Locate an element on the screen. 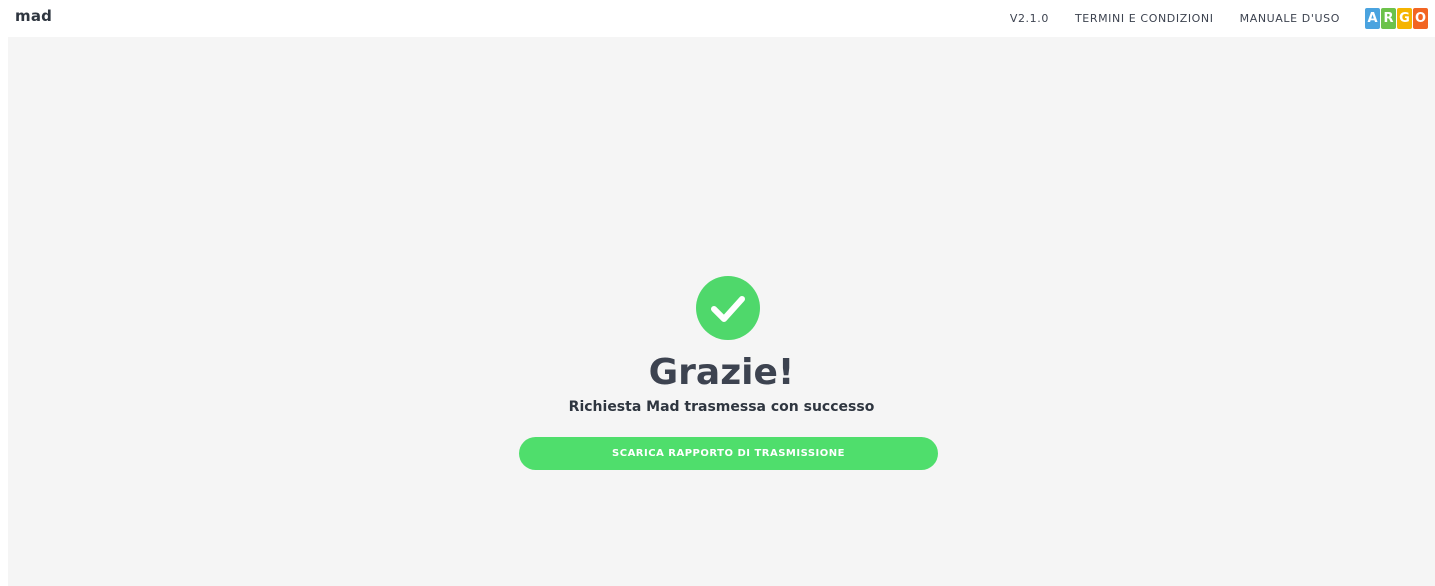 The height and width of the screenshot is (586, 1435). checkmark-icon is located at coordinates (728, 309).